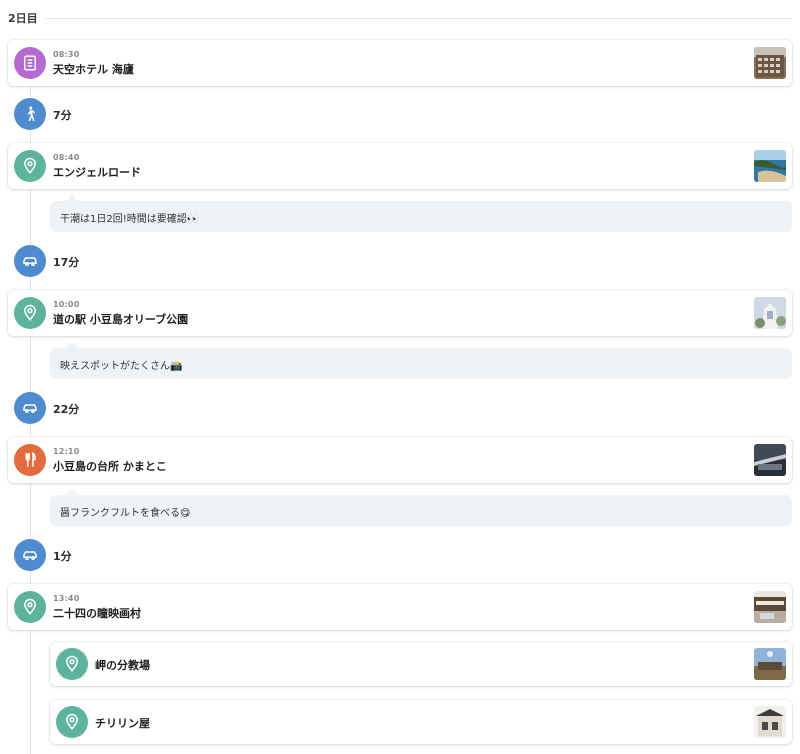  Describe the element at coordinates (400, 313) in the screenshot. I see `spot-card-olive-park: 10:00 道の駅 小豆島オリーブ公園` at that location.